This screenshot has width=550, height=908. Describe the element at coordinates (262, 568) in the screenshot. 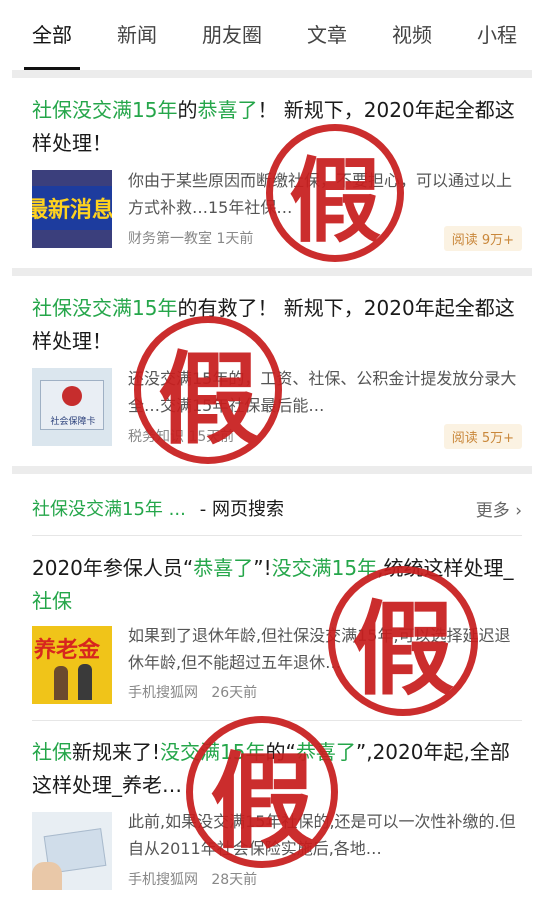

I see `title-text: ”!` at that location.